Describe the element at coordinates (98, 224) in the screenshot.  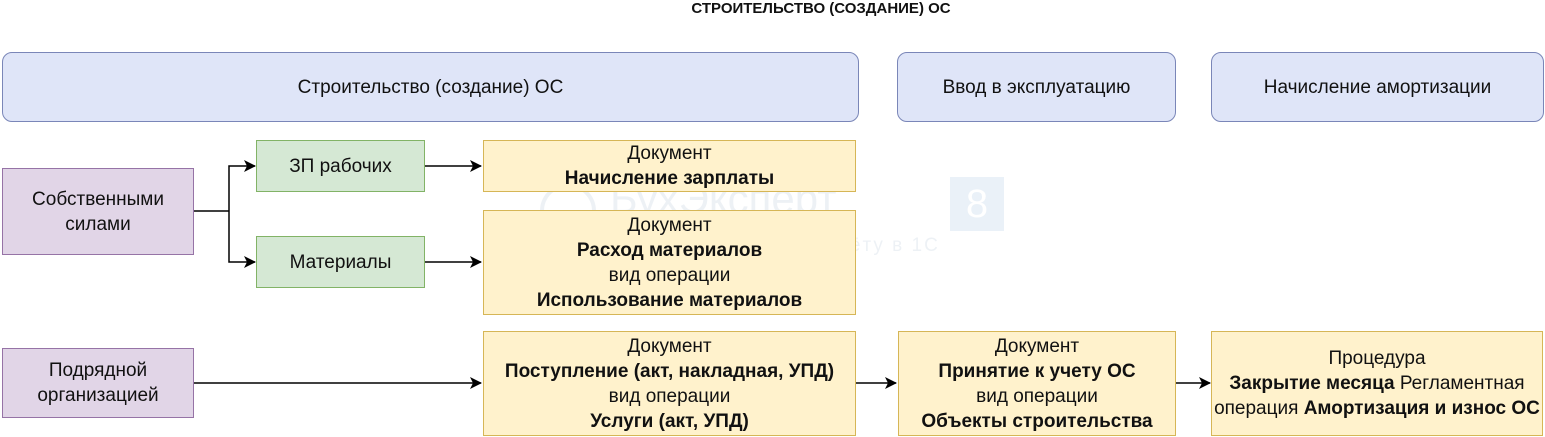
I see `own-forces-line2: силами` at that location.